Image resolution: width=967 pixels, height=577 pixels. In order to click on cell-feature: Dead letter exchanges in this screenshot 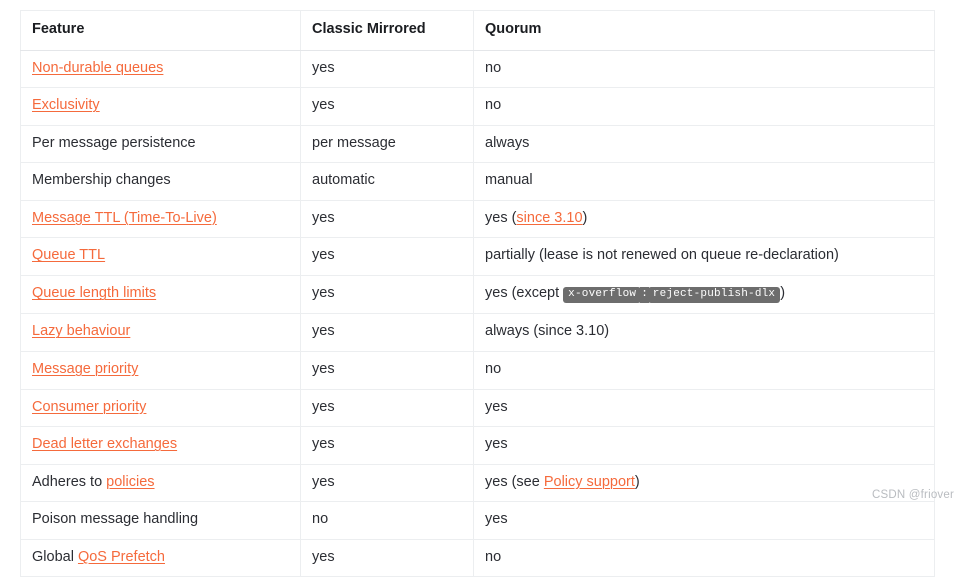, I will do `click(160, 445)`.